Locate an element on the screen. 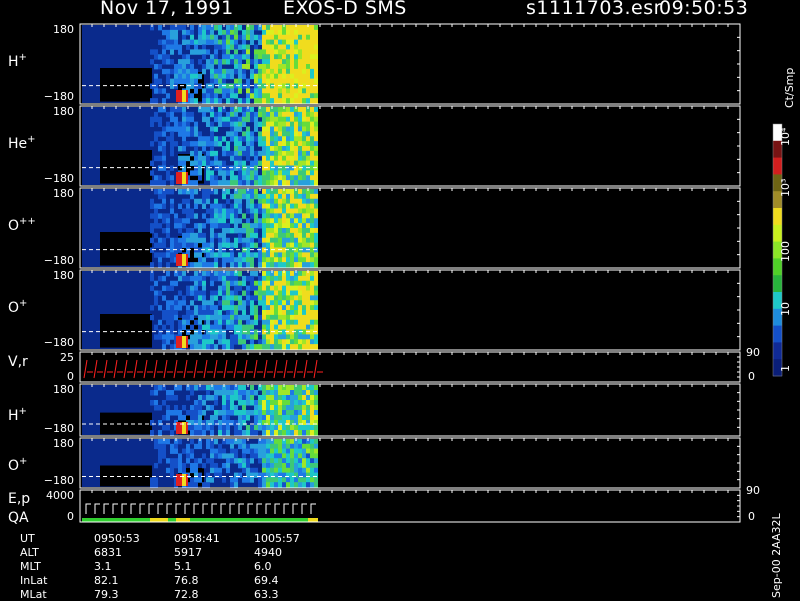 This screenshot has width=800, height=601. y-tick-bottom: −180 is located at coordinates (59, 96).